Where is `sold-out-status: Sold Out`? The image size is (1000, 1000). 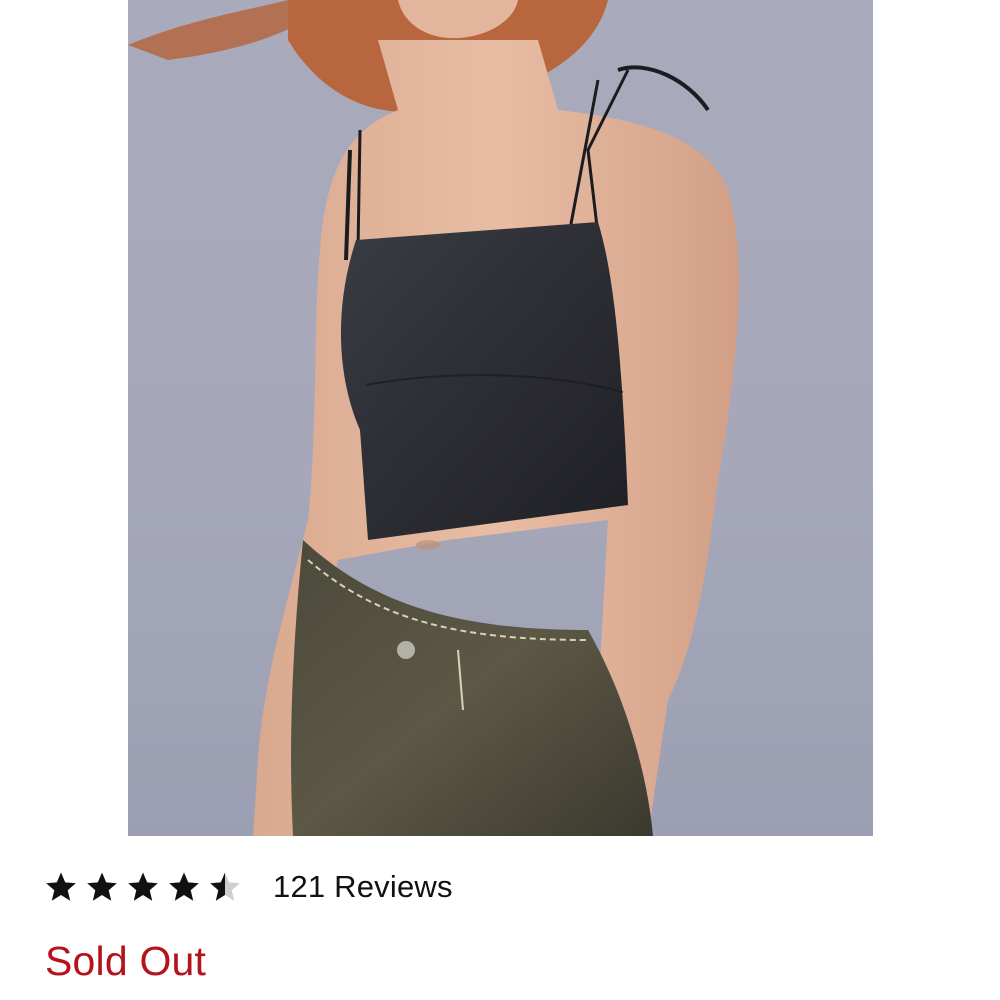
sold-out-status: Sold Out is located at coordinates (126, 961).